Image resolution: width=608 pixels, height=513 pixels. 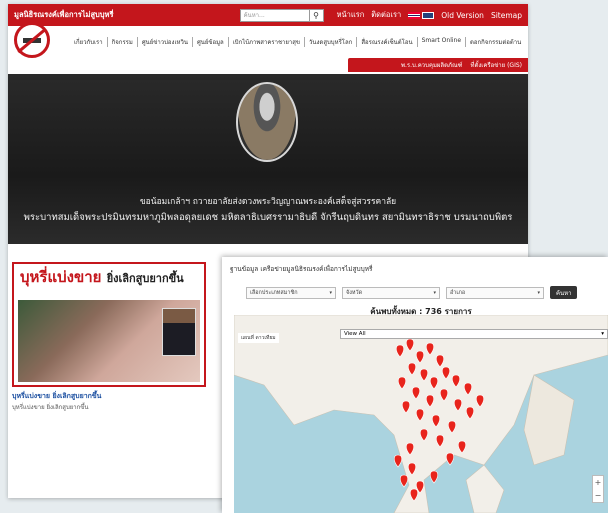 What do you see at coordinates (267, 122) in the screenshot?
I see `royal-portrait` at bounding box center [267, 122].